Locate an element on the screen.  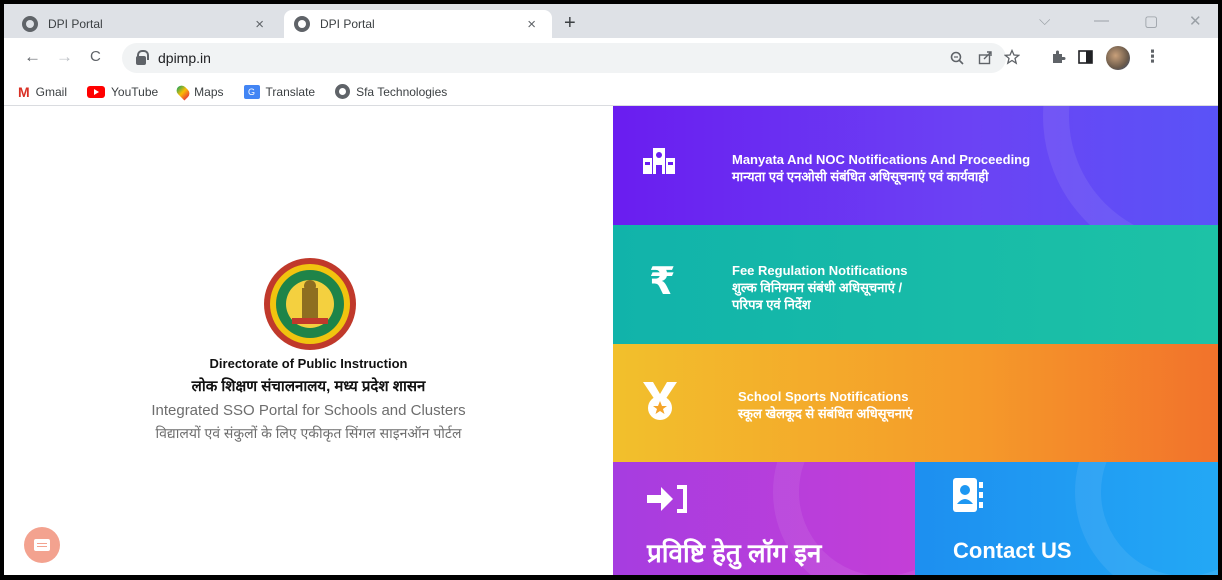
minimize-button: — is located at coordinates (1101, 20).